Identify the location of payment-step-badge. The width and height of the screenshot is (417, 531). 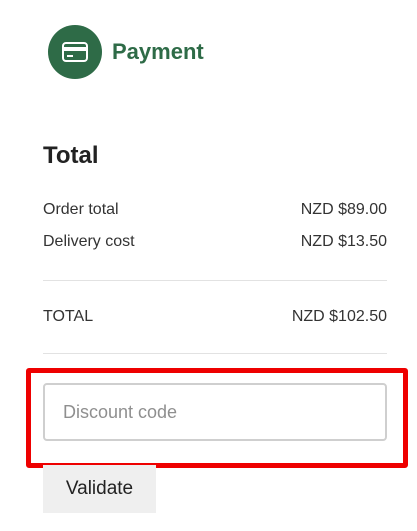
(75, 52).